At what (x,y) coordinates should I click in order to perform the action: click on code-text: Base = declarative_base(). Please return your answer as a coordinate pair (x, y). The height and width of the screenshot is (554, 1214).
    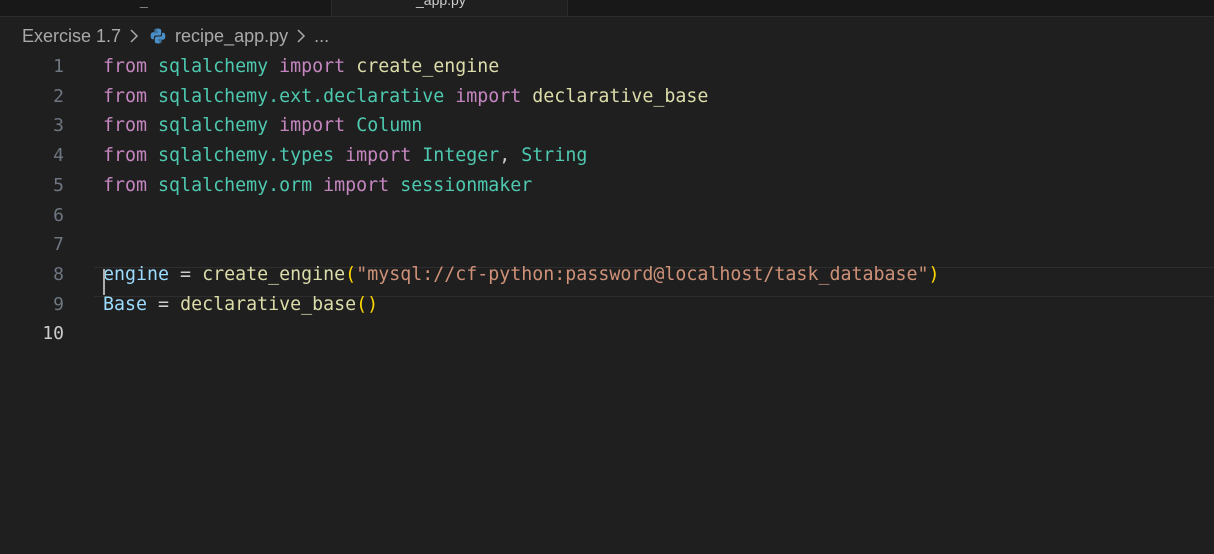
    Looking at the image, I should click on (240, 305).